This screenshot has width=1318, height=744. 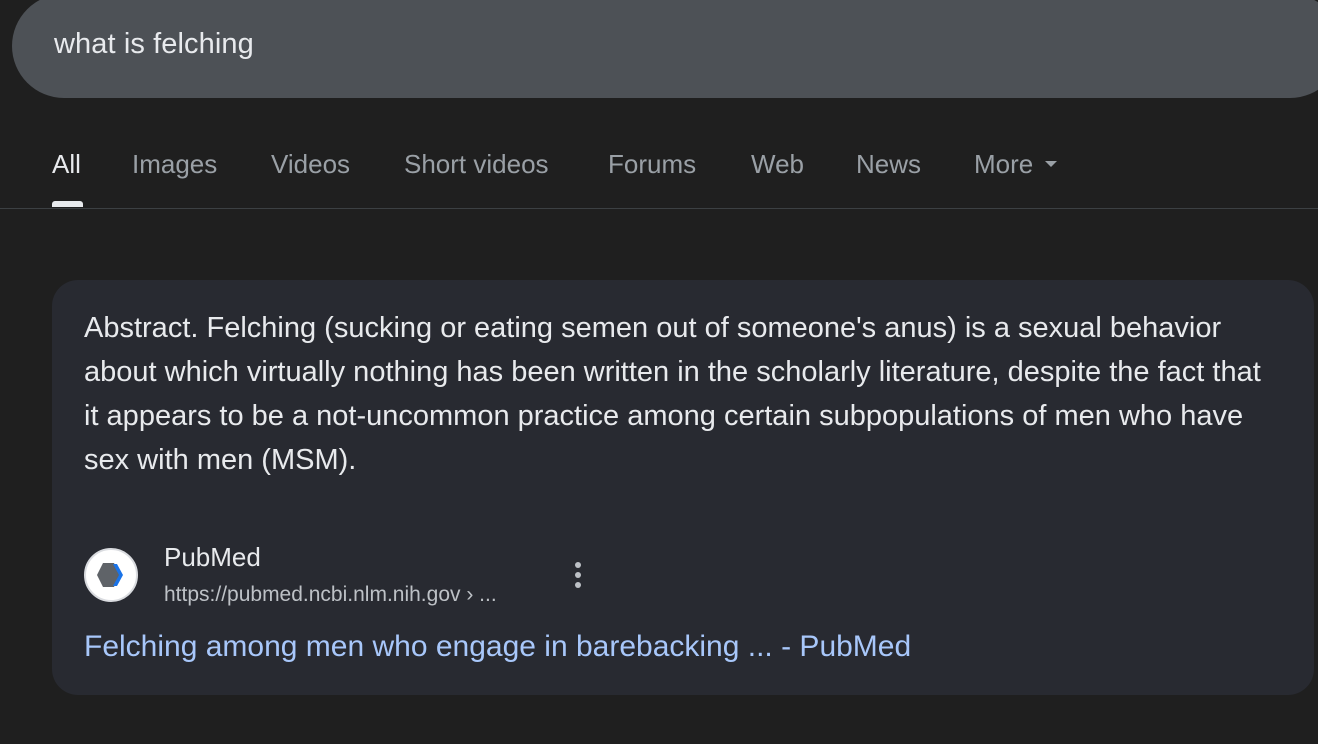 I want to click on active-tab-indicator, so click(x=67, y=204).